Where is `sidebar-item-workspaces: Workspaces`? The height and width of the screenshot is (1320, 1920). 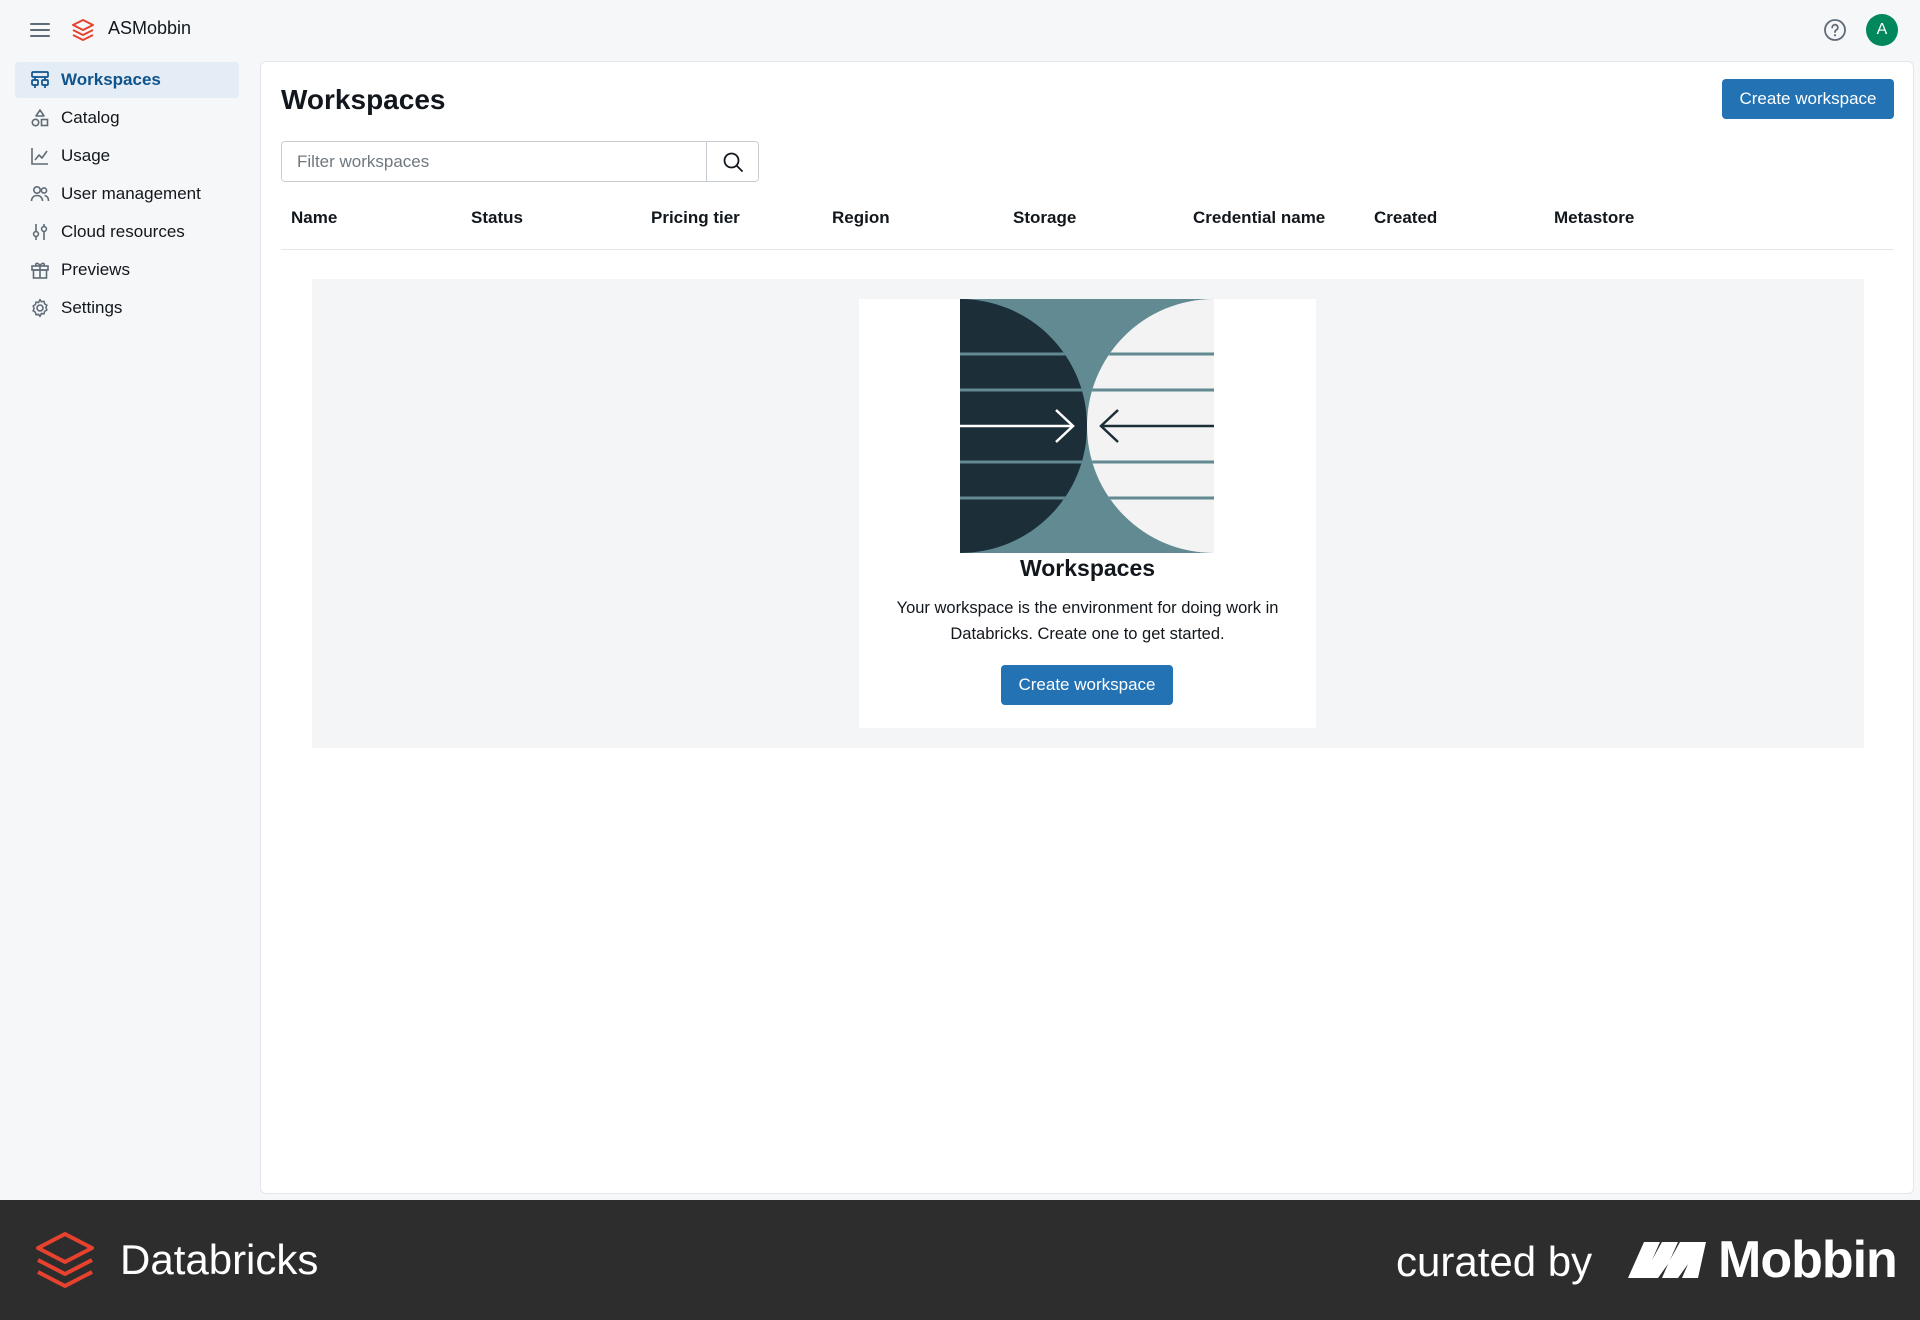
sidebar-item-workspaces: Workspaces is located at coordinates (127, 80).